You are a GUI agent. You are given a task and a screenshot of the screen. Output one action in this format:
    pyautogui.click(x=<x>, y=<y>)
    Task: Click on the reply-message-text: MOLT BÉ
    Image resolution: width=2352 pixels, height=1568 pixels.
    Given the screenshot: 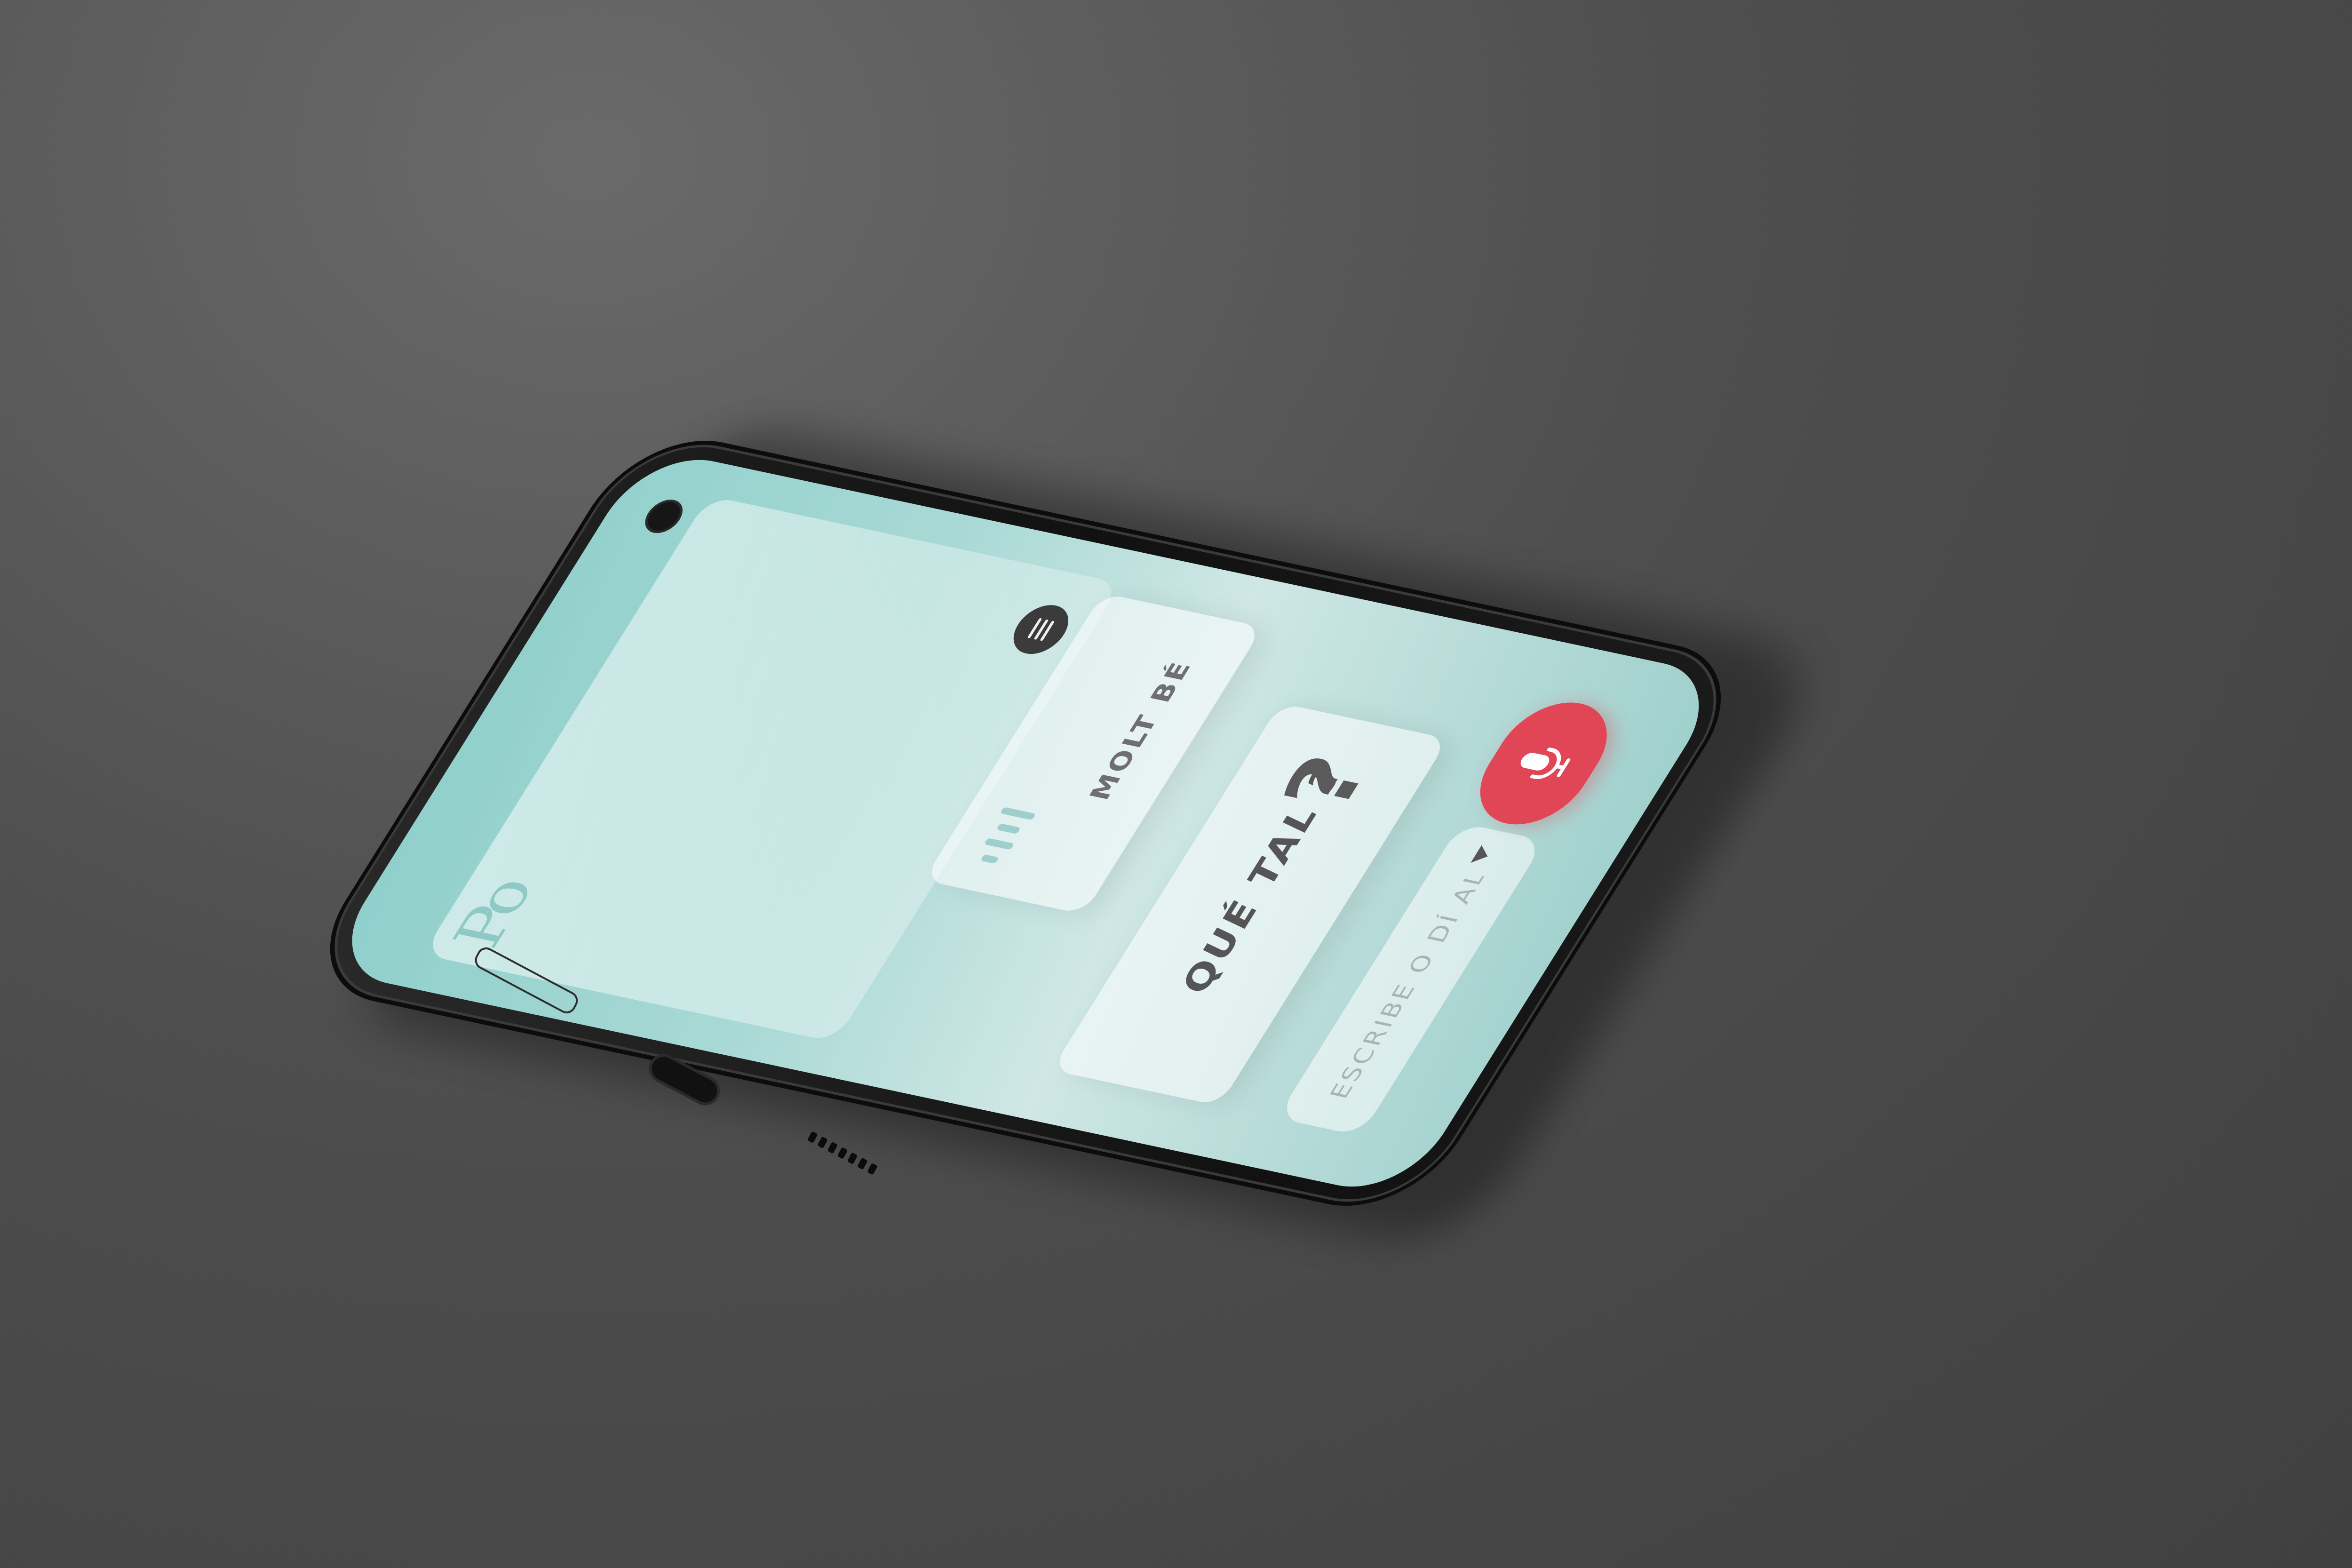 What is the action you would take?
    pyautogui.click(x=1141, y=730)
    